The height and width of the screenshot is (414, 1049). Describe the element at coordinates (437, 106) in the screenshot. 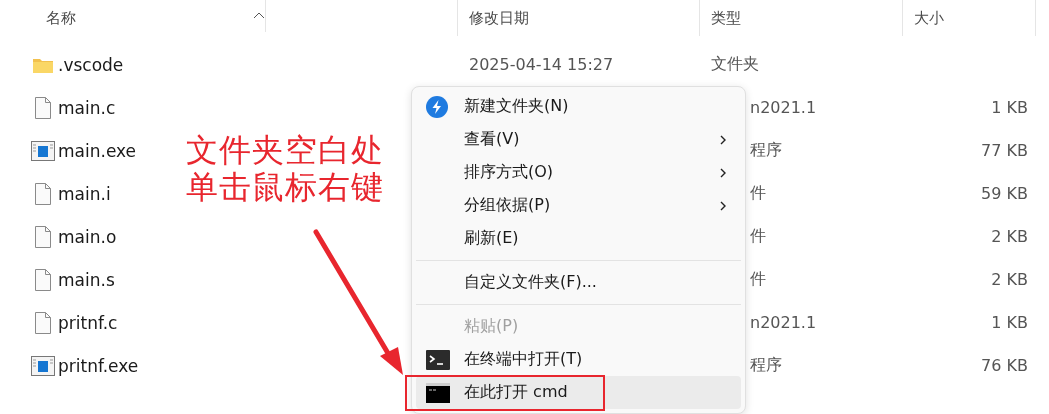

I see `lightning-icon` at that location.